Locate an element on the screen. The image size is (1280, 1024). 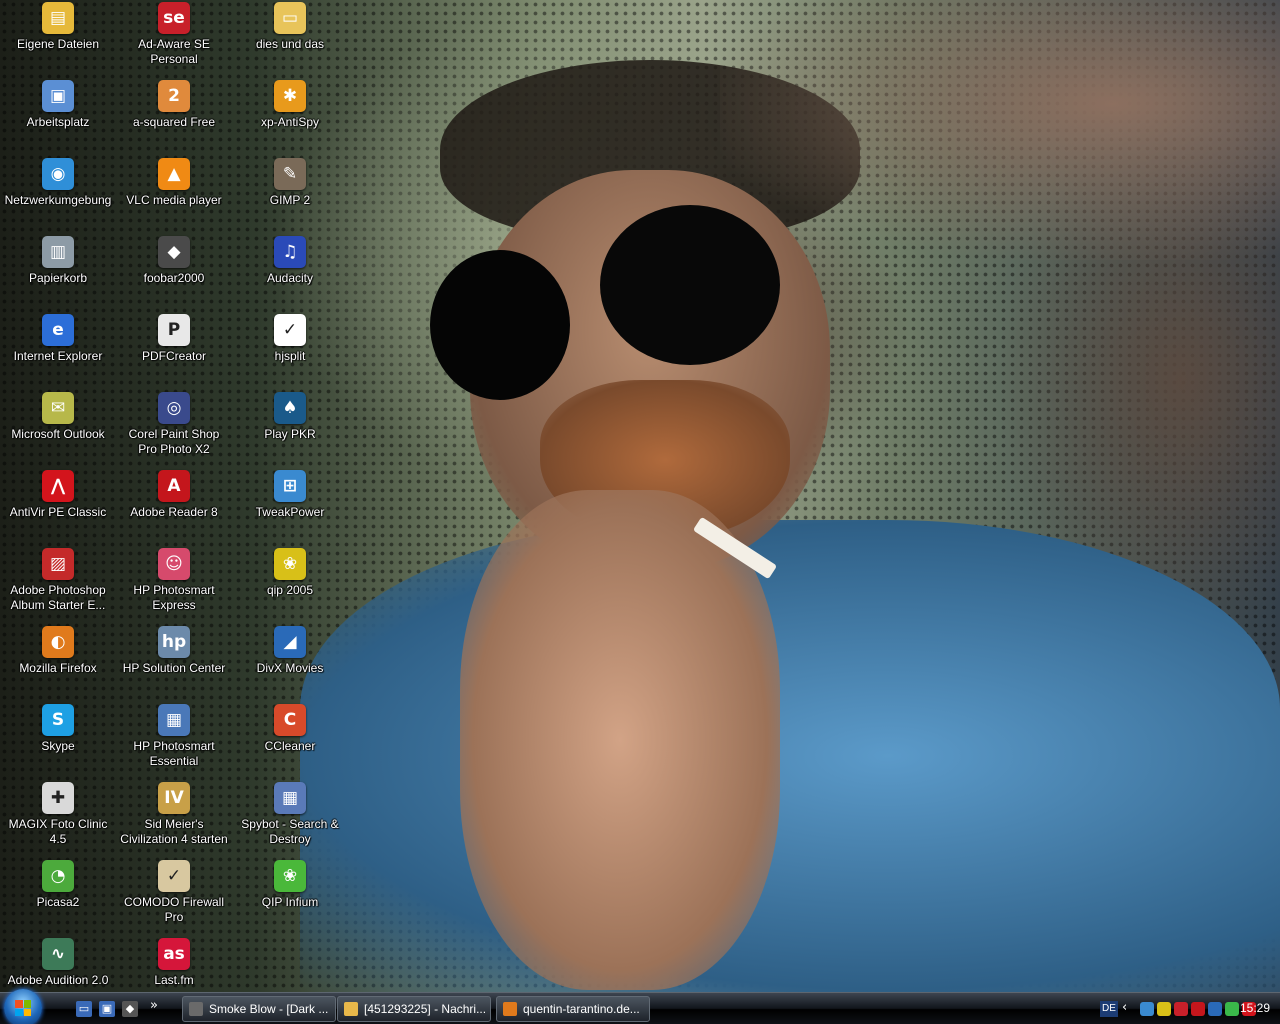
desktop-icon: IV Sid Meier's Civilization 4 starten is located at coordinates (174, 814).